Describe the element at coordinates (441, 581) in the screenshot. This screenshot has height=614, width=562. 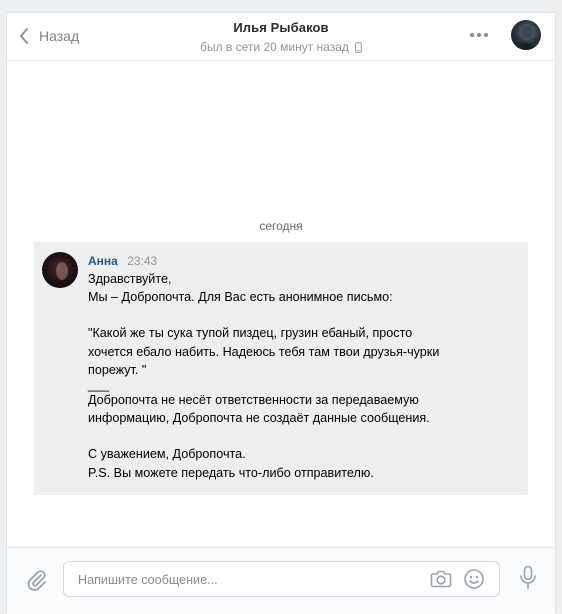
I see `camera-icon` at that location.